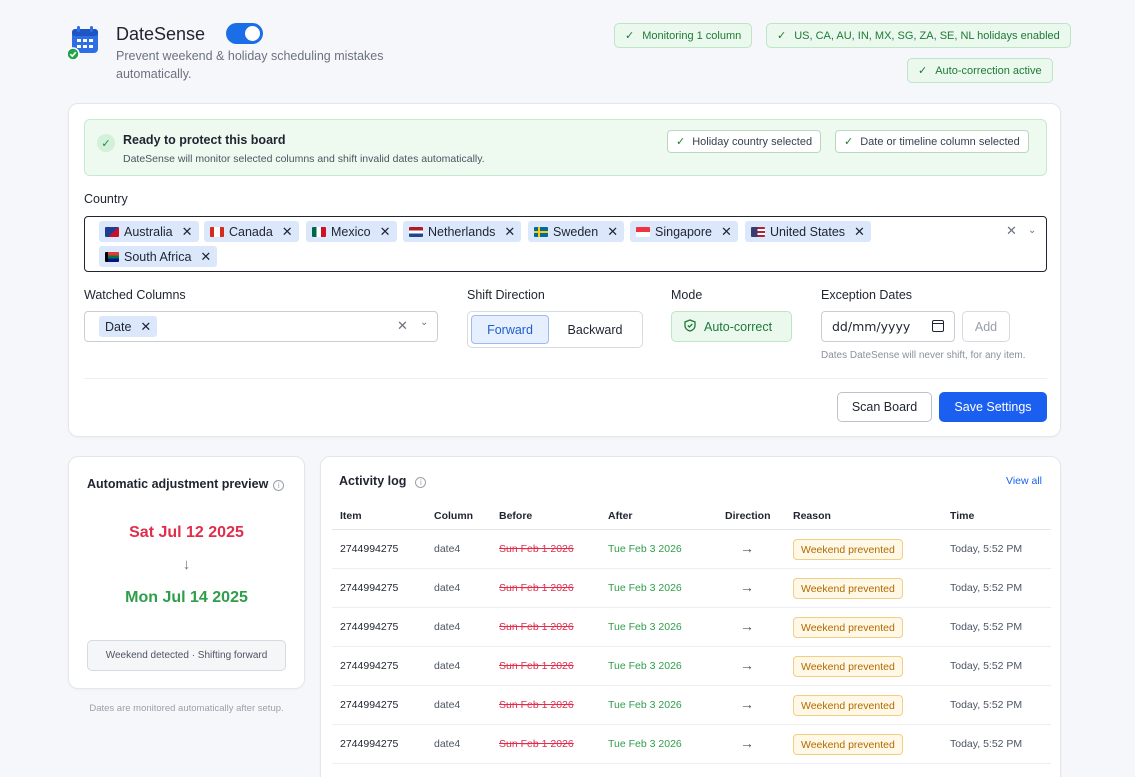 The height and width of the screenshot is (777, 1135). Describe the element at coordinates (932, 141) in the screenshot. I see `date-column-chip: ✓ Date or timeline column selected` at that location.